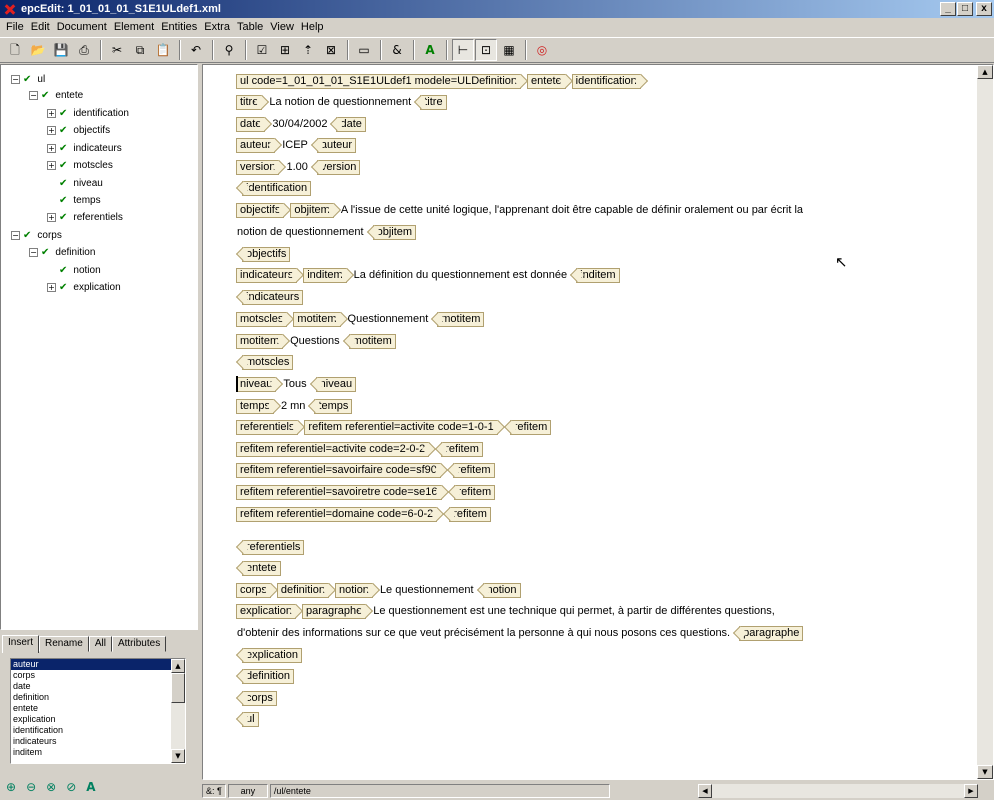  What do you see at coordinates (948, 9) in the screenshot?
I see `minimize-button: _` at bounding box center [948, 9].